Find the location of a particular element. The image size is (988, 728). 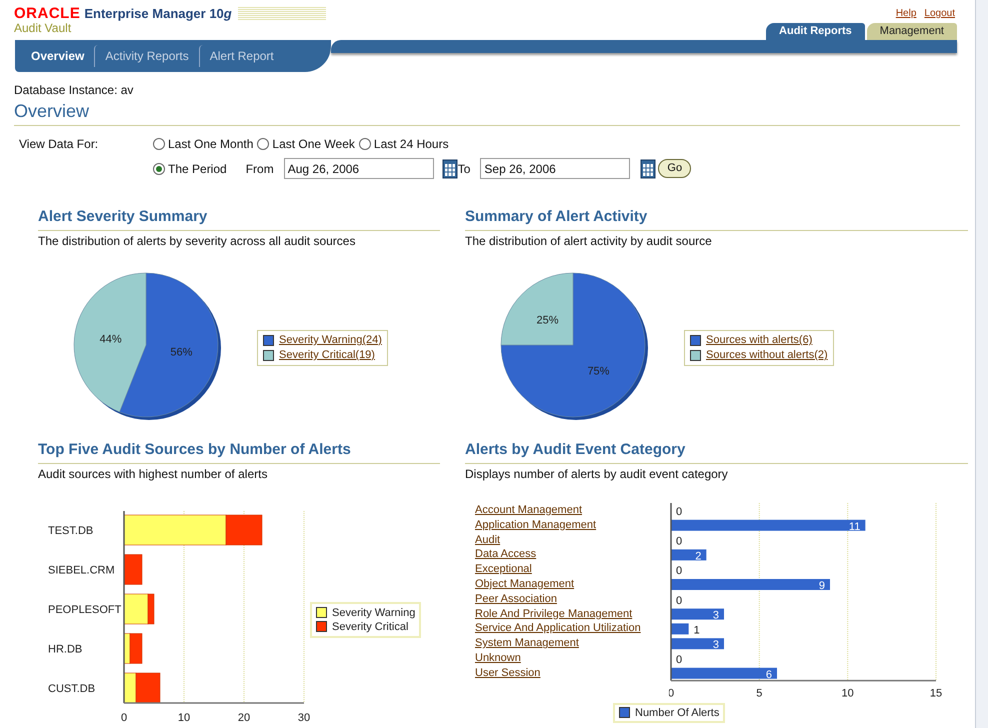

axis-tick-label: 5 is located at coordinates (759, 694).